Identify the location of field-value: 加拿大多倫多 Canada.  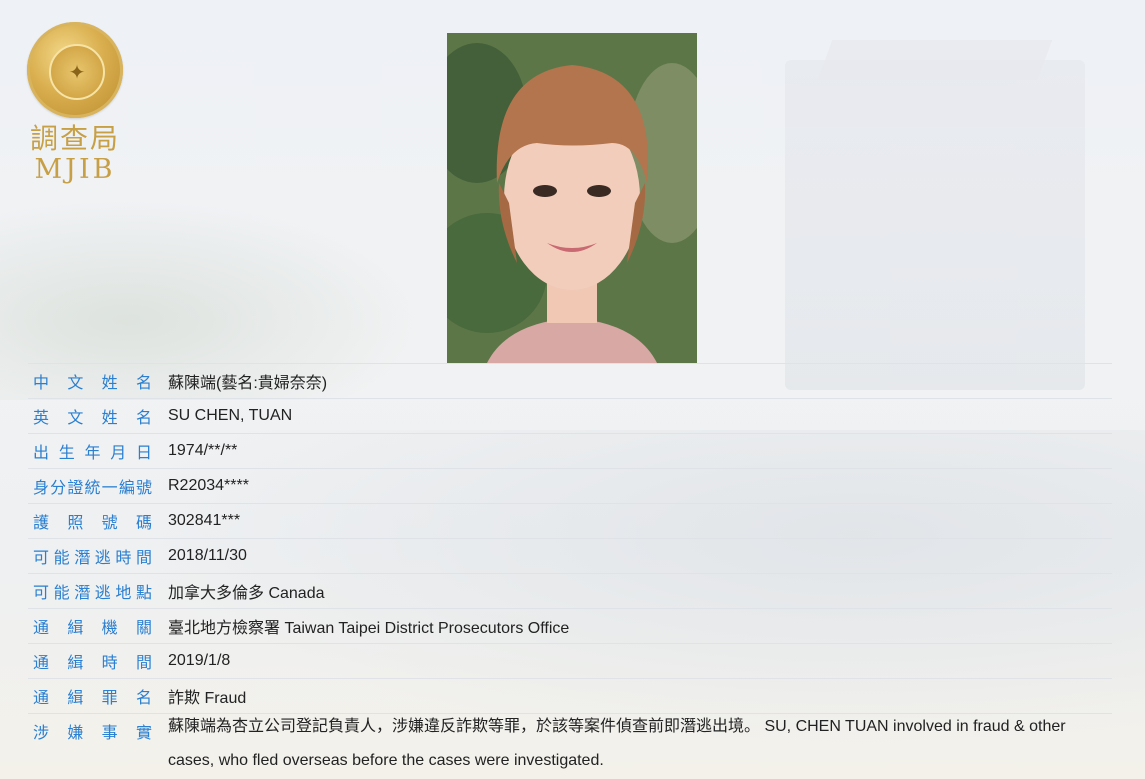
(246, 593).